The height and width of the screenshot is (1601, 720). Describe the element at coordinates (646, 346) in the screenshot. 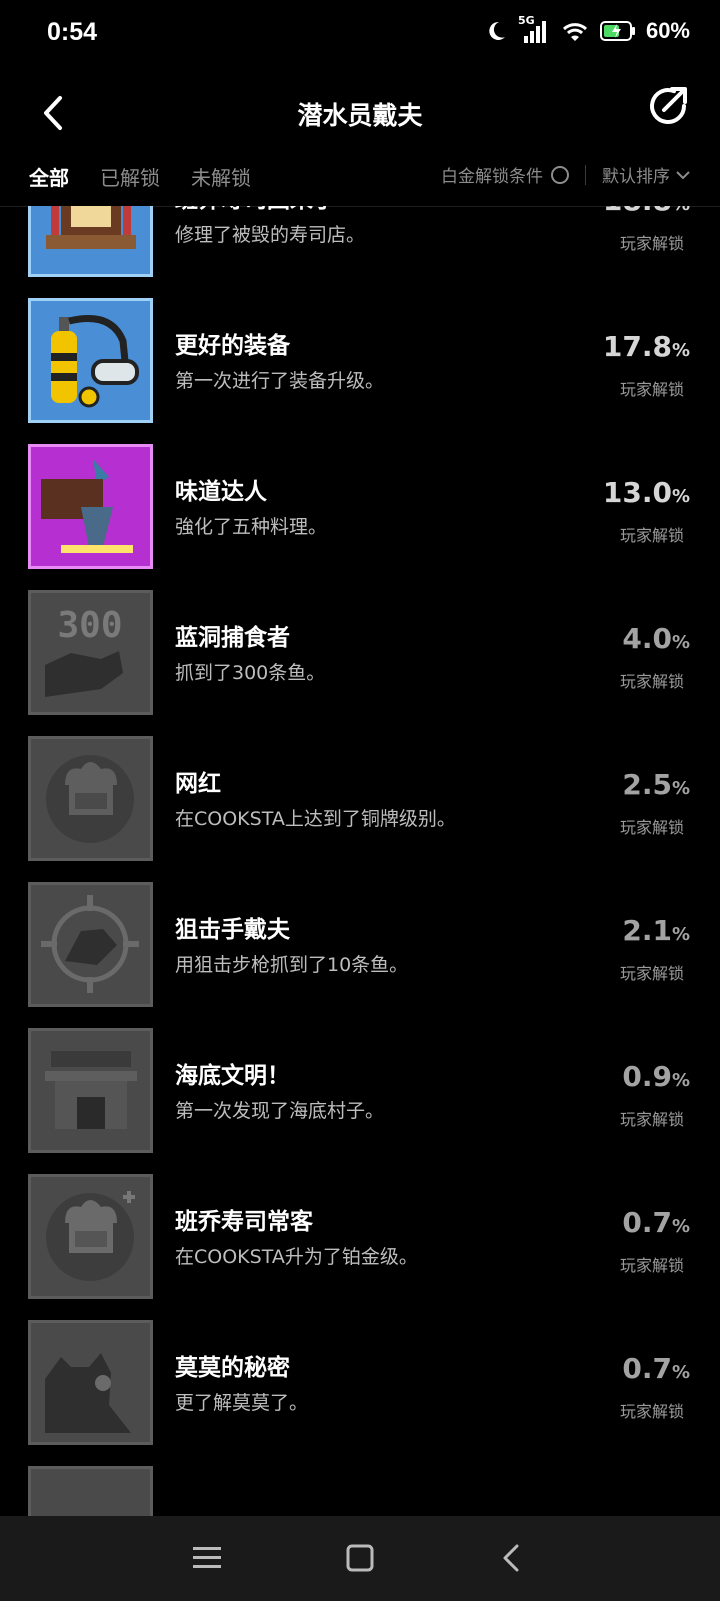

I see `unlock-rate: 17.8%` at that location.